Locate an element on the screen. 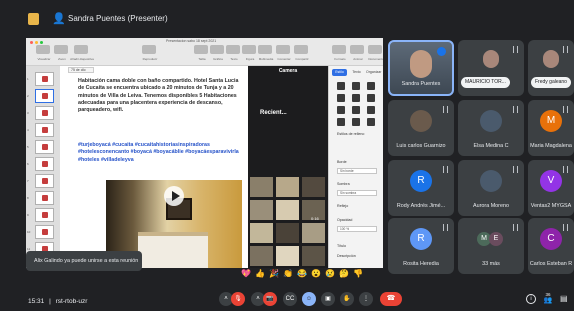  emoji-icon: ☺ is located at coordinates (309, 299).